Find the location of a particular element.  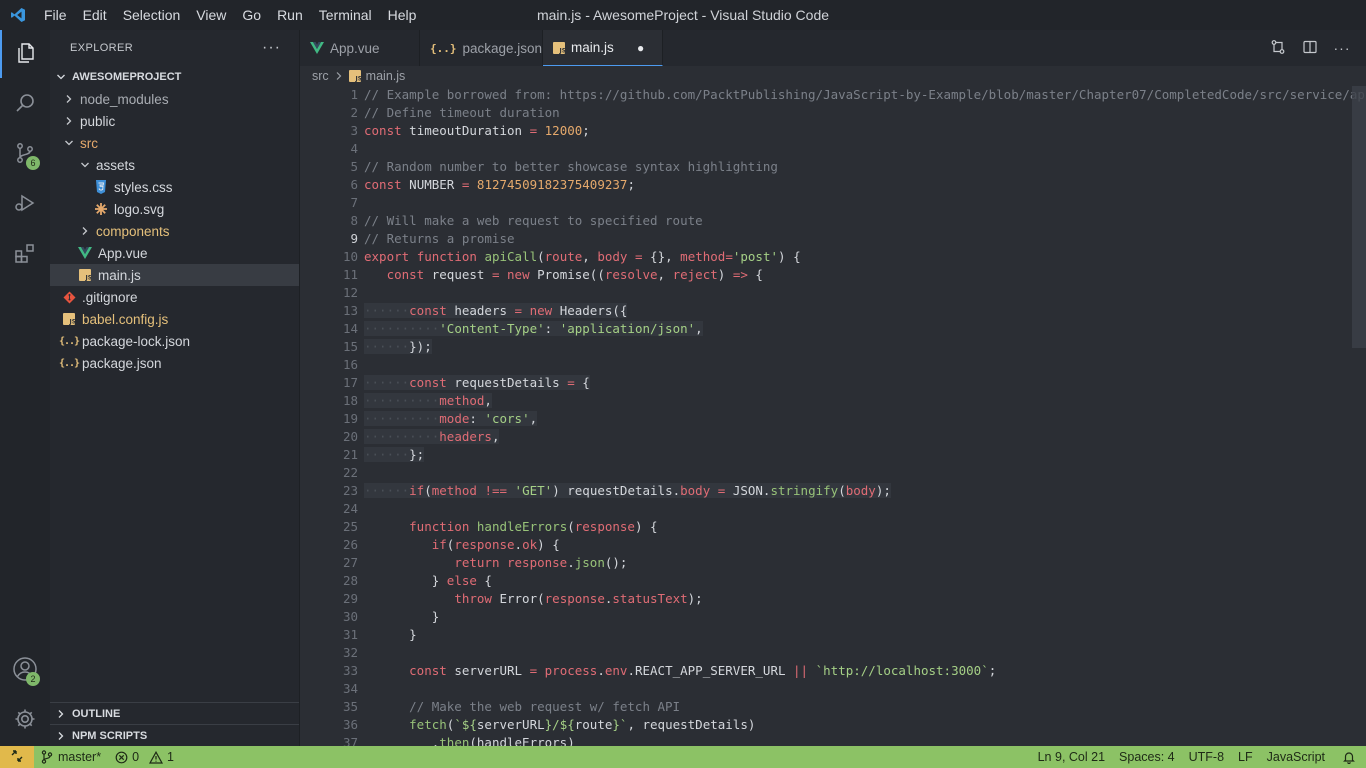

end-of-line: LF is located at coordinates (1245, 757).